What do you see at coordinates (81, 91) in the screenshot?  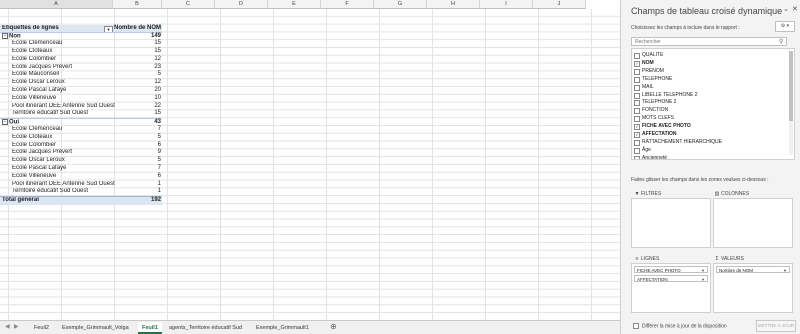 I see `pivot-item-row: Ecole Pascal Lafaye 20` at bounding box center [81, 91].